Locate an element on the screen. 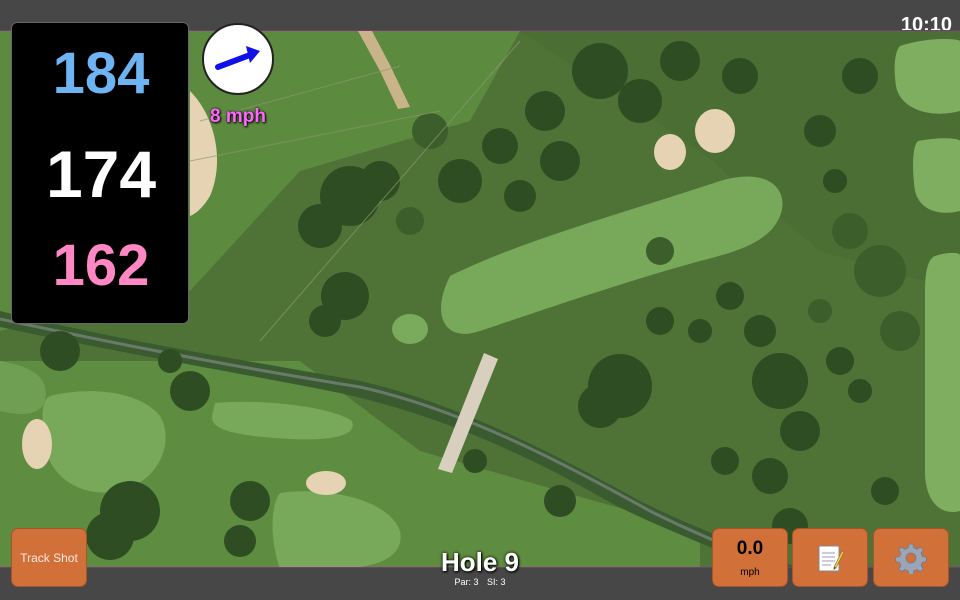  wind-indicator is located at coordinates (238, 59).